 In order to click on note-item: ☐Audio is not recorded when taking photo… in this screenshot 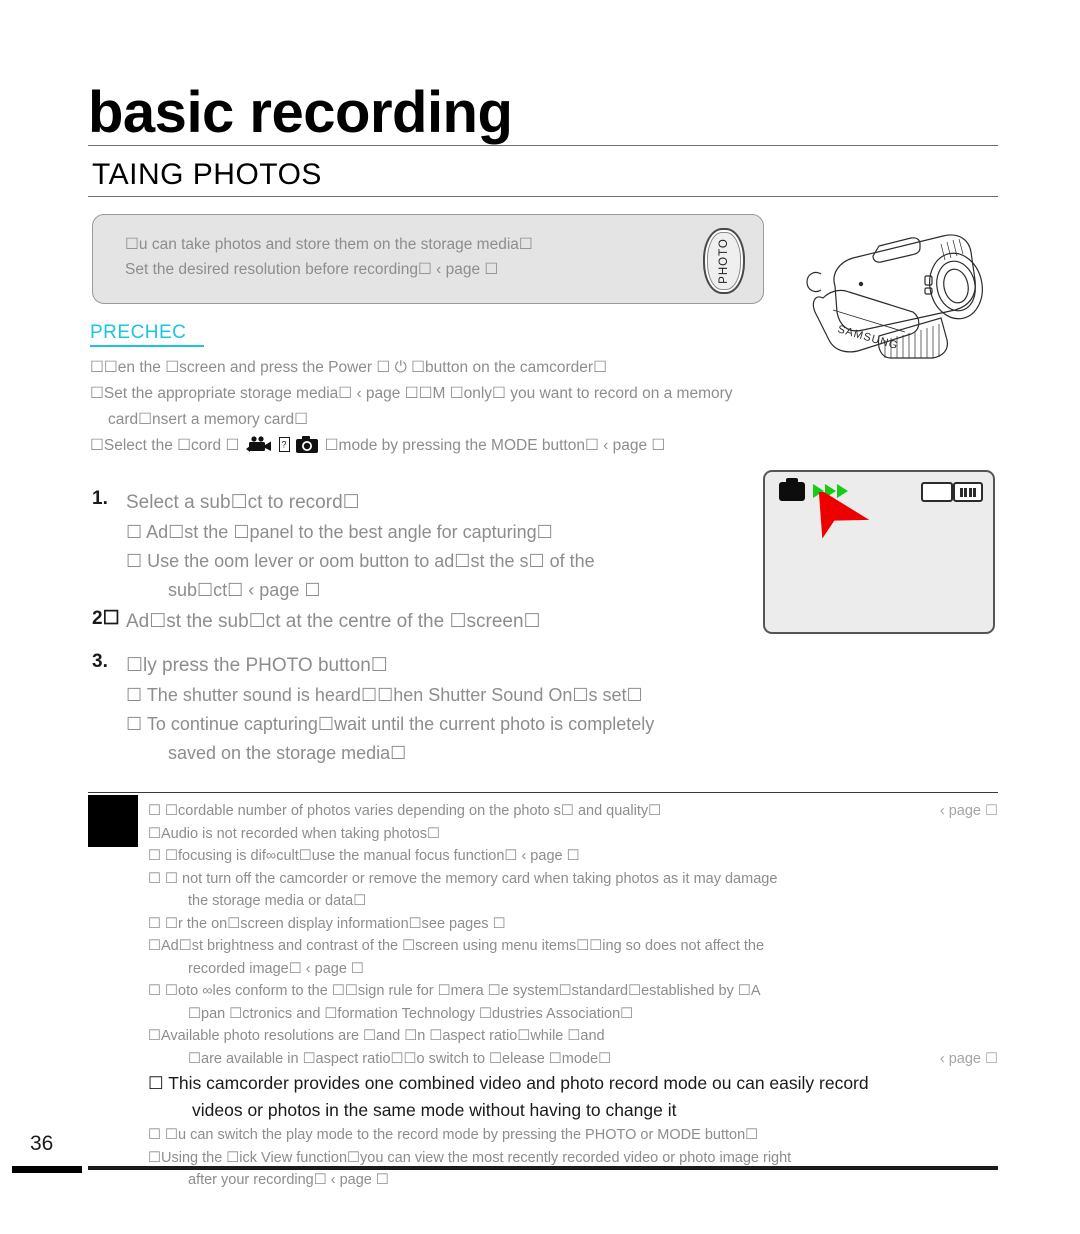, I will do `click(573, 834)`.